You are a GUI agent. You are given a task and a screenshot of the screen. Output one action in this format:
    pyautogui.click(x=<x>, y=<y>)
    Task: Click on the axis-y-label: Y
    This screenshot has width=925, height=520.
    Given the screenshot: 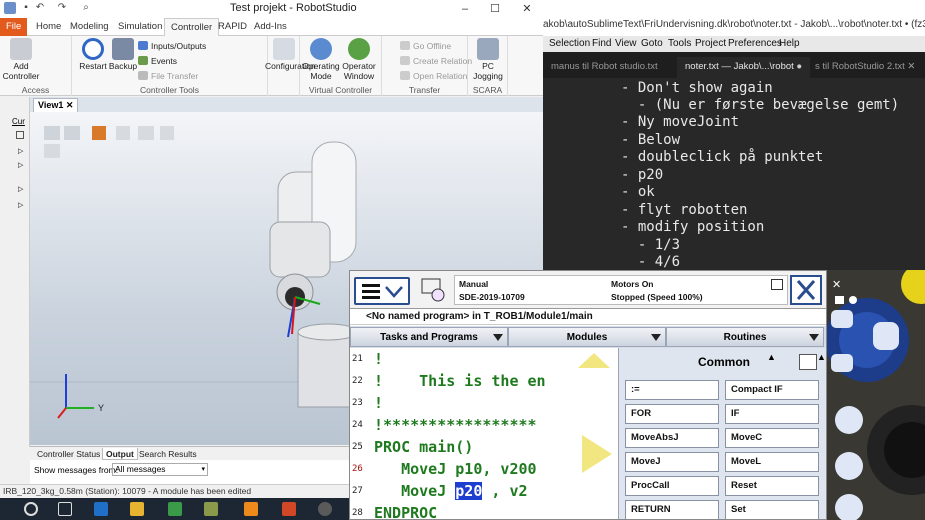 What is the action you would take?
    pyautogui.click(x=101, y=408)
    